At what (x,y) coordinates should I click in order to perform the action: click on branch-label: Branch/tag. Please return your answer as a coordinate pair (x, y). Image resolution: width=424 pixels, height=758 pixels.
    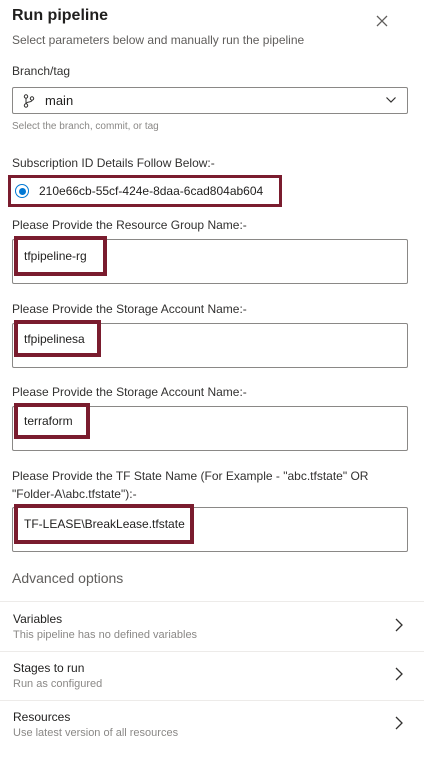
    Looking at the image, I should click on (41, 71).